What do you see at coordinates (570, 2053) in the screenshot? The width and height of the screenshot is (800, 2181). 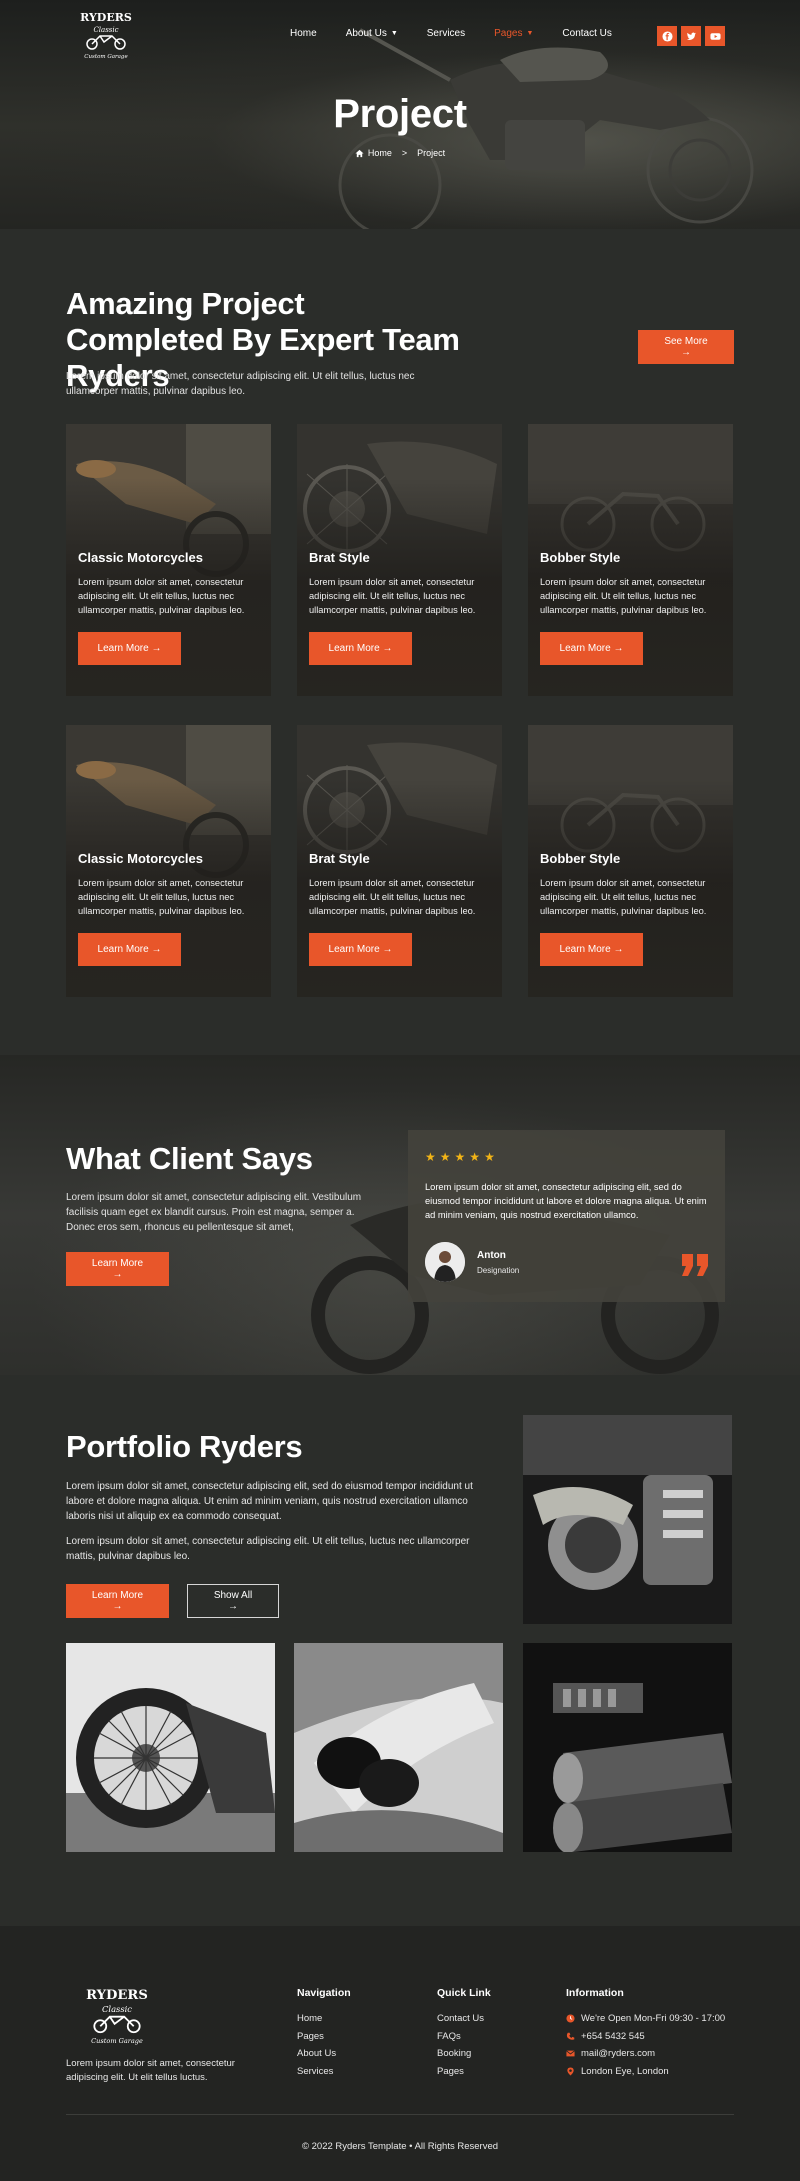 I see `mail-icon` at bounding box center [570, 2053].